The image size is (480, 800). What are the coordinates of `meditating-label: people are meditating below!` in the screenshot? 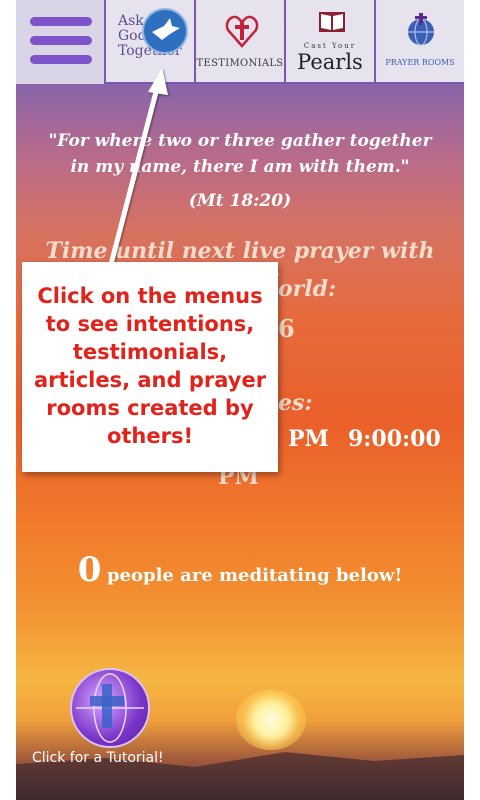 It's located at (254, 575).